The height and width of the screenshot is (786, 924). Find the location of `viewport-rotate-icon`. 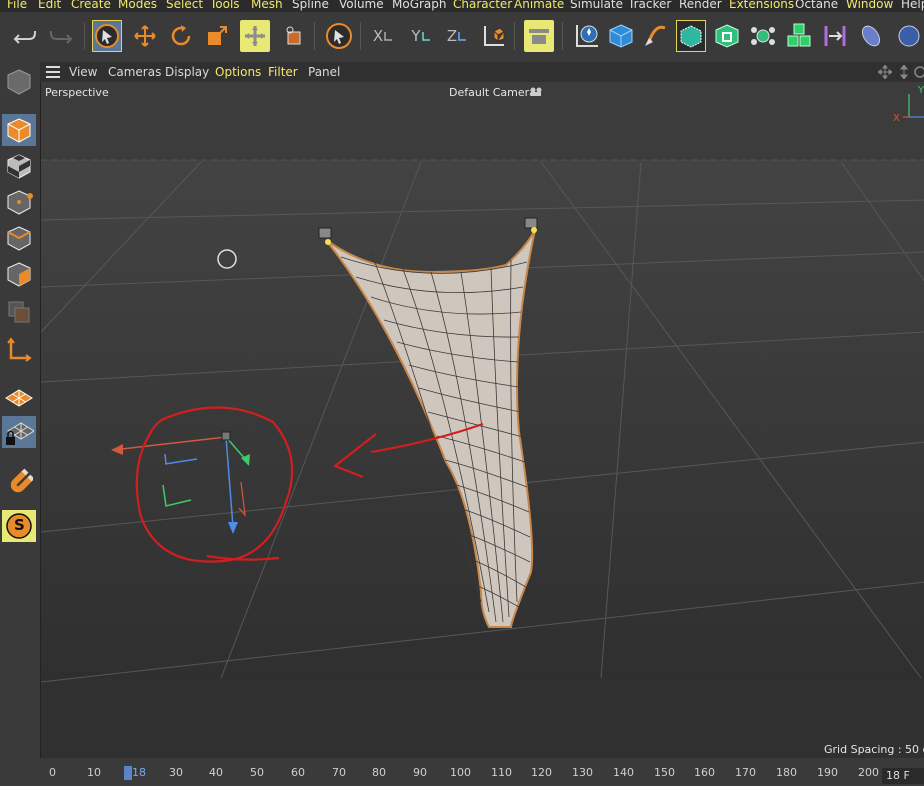

viewport-rotate-icon is located at coordinates (919, 72).